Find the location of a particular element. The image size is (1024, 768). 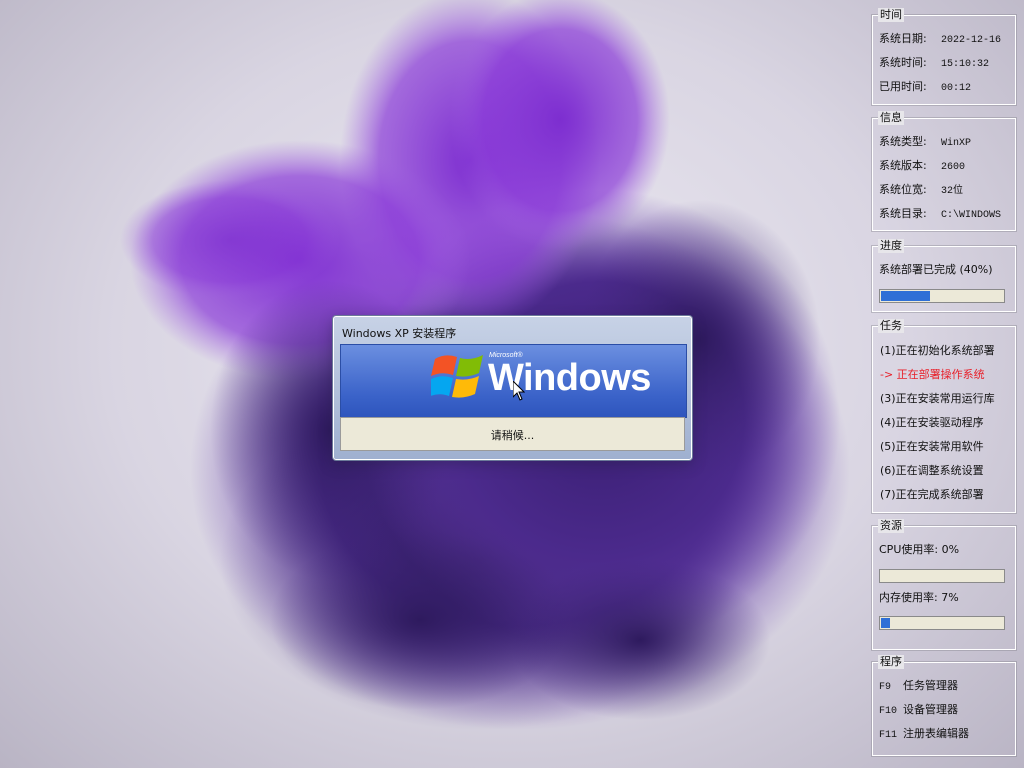

program-key-f10: F10 is located at coordinates (888, 711).